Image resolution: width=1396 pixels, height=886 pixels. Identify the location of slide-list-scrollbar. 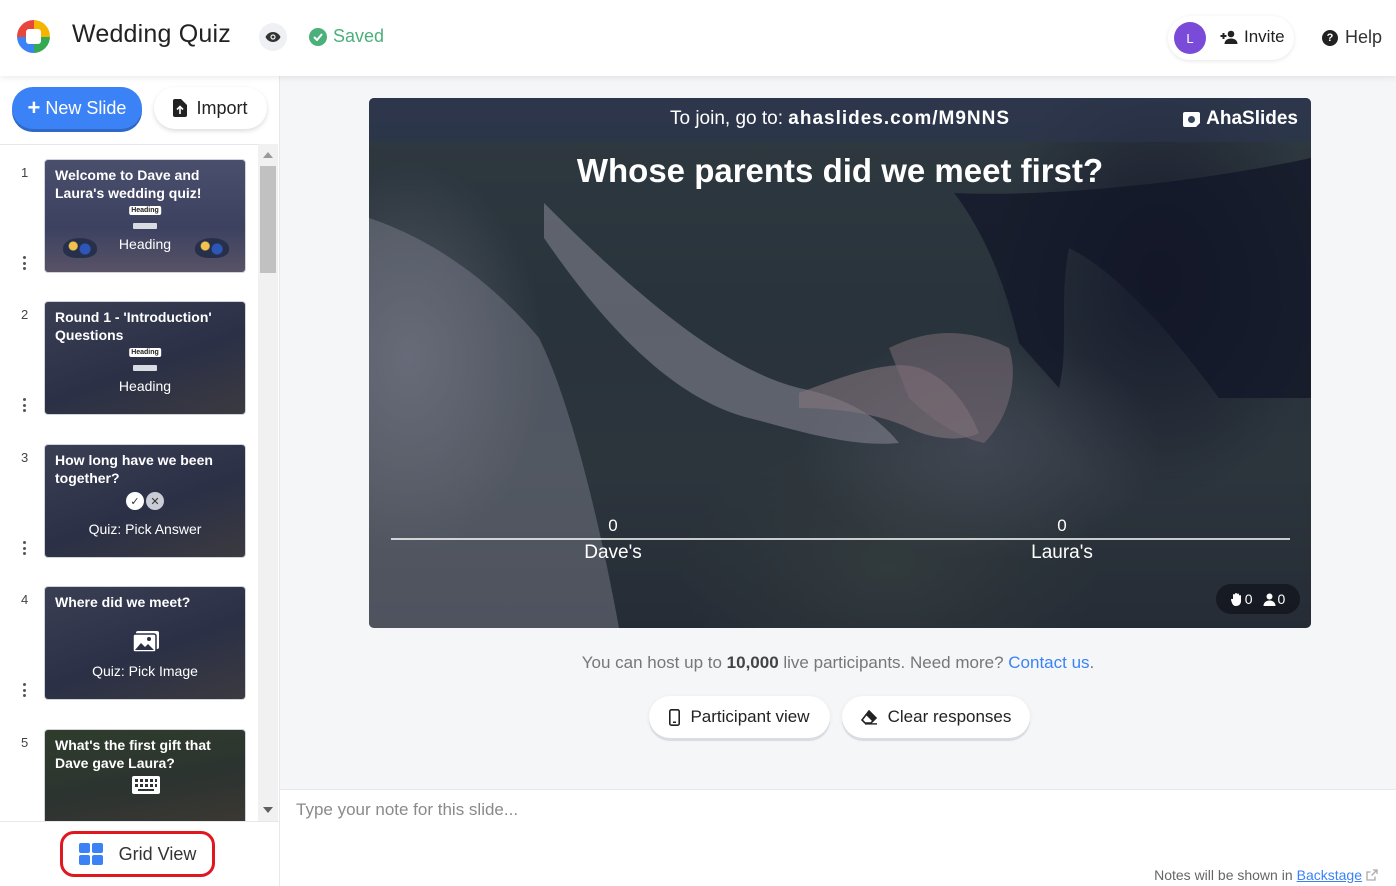
(268, 482).